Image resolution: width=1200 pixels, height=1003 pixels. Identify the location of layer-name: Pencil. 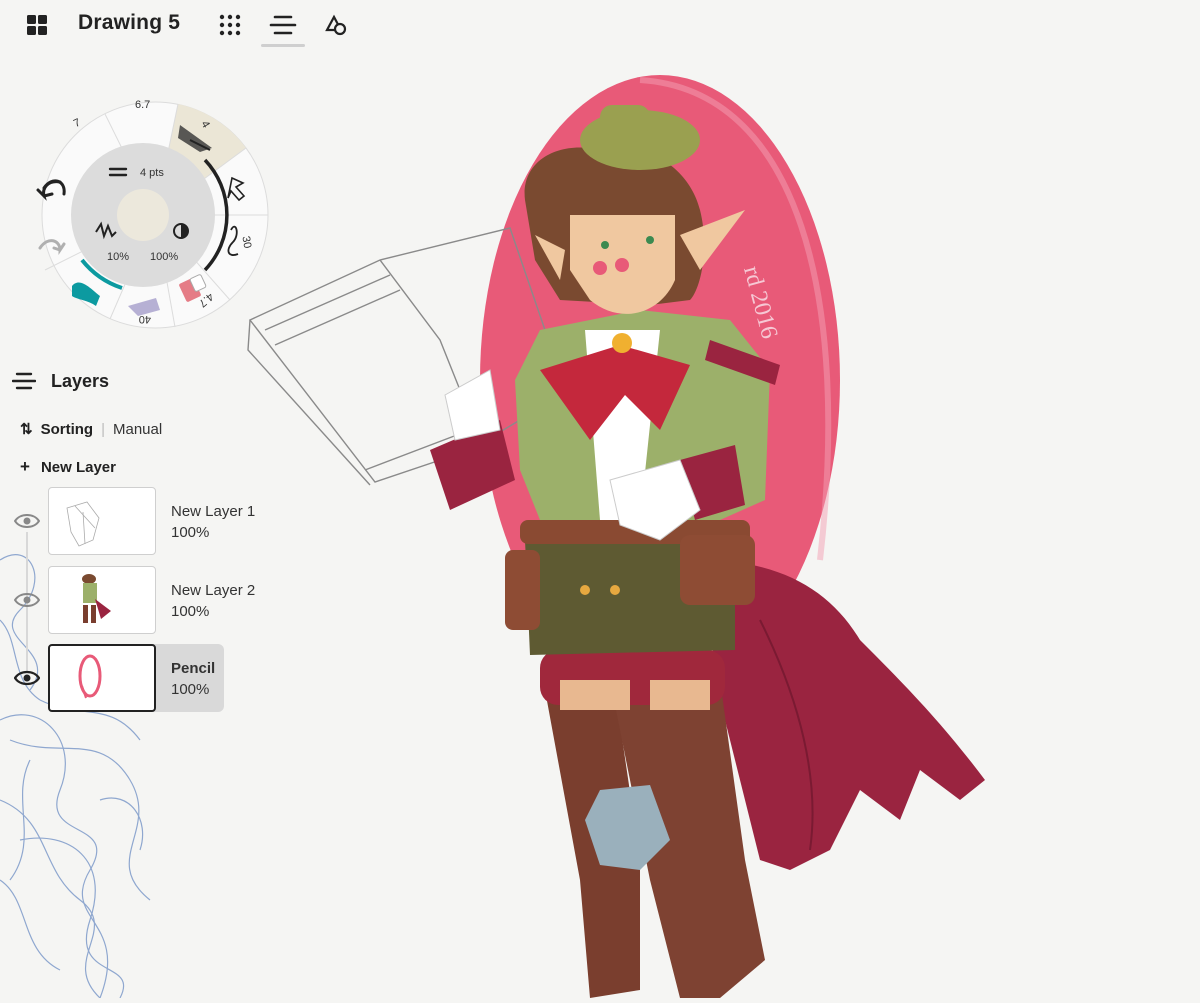
(193, 668).